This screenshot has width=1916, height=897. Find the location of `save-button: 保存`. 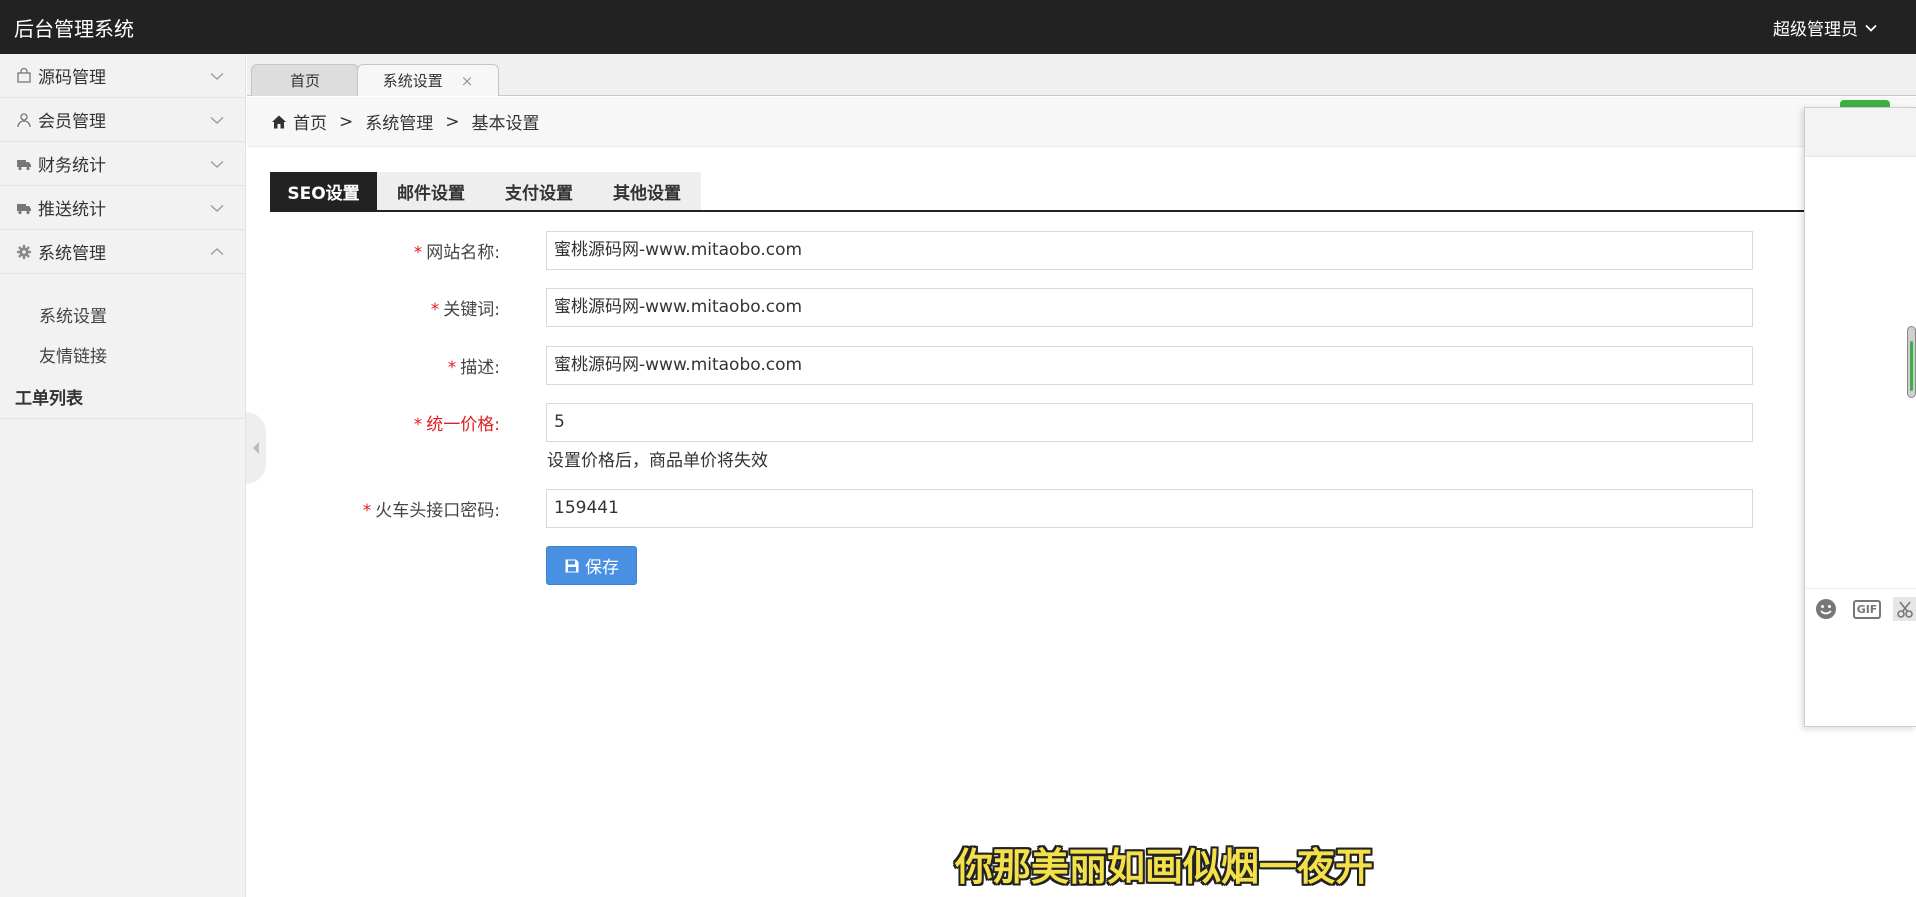

save-button: 保存 is located at coordinates (591, 565).